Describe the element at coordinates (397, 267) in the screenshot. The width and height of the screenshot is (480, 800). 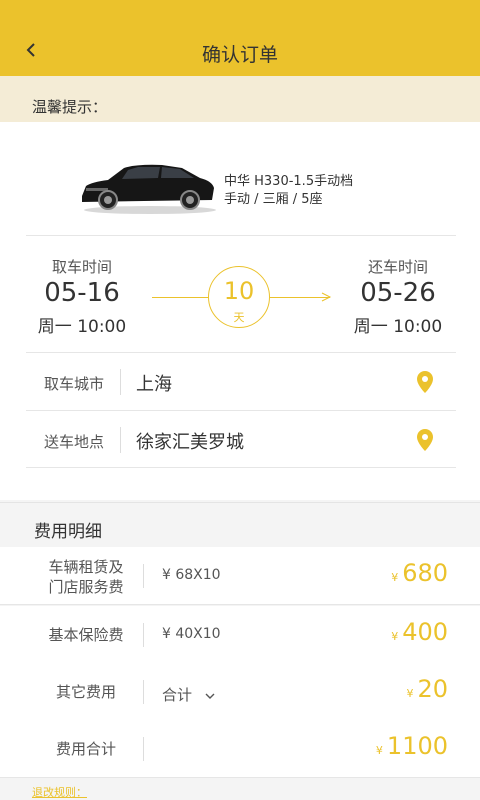
I see `return-time-label: 还车时间` at that location.